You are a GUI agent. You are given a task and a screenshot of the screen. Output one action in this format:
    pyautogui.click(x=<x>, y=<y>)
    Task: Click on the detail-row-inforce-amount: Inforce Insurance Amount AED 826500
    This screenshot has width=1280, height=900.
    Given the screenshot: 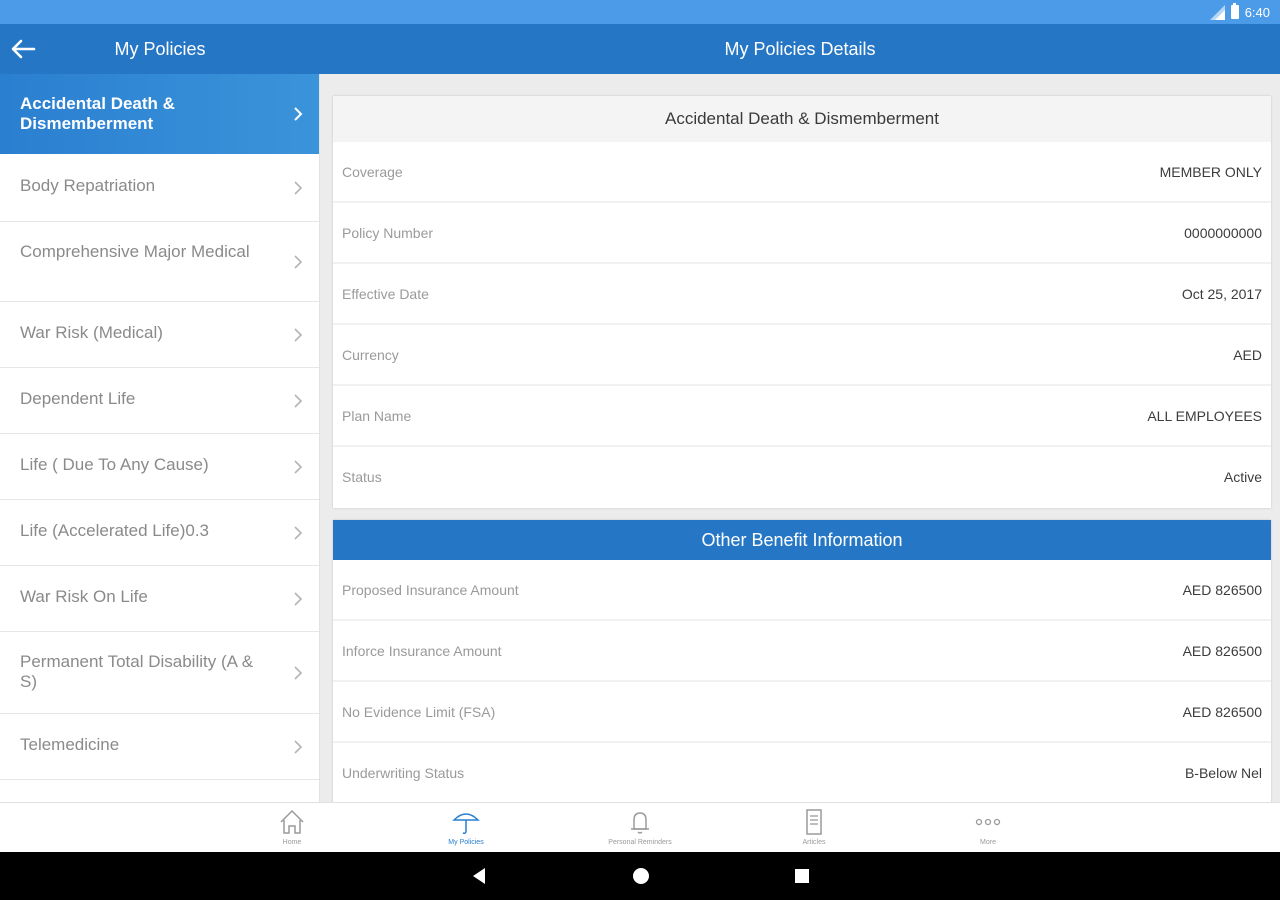 What is the action you would take?
    pyautogui.click(x=802, y=651)
    